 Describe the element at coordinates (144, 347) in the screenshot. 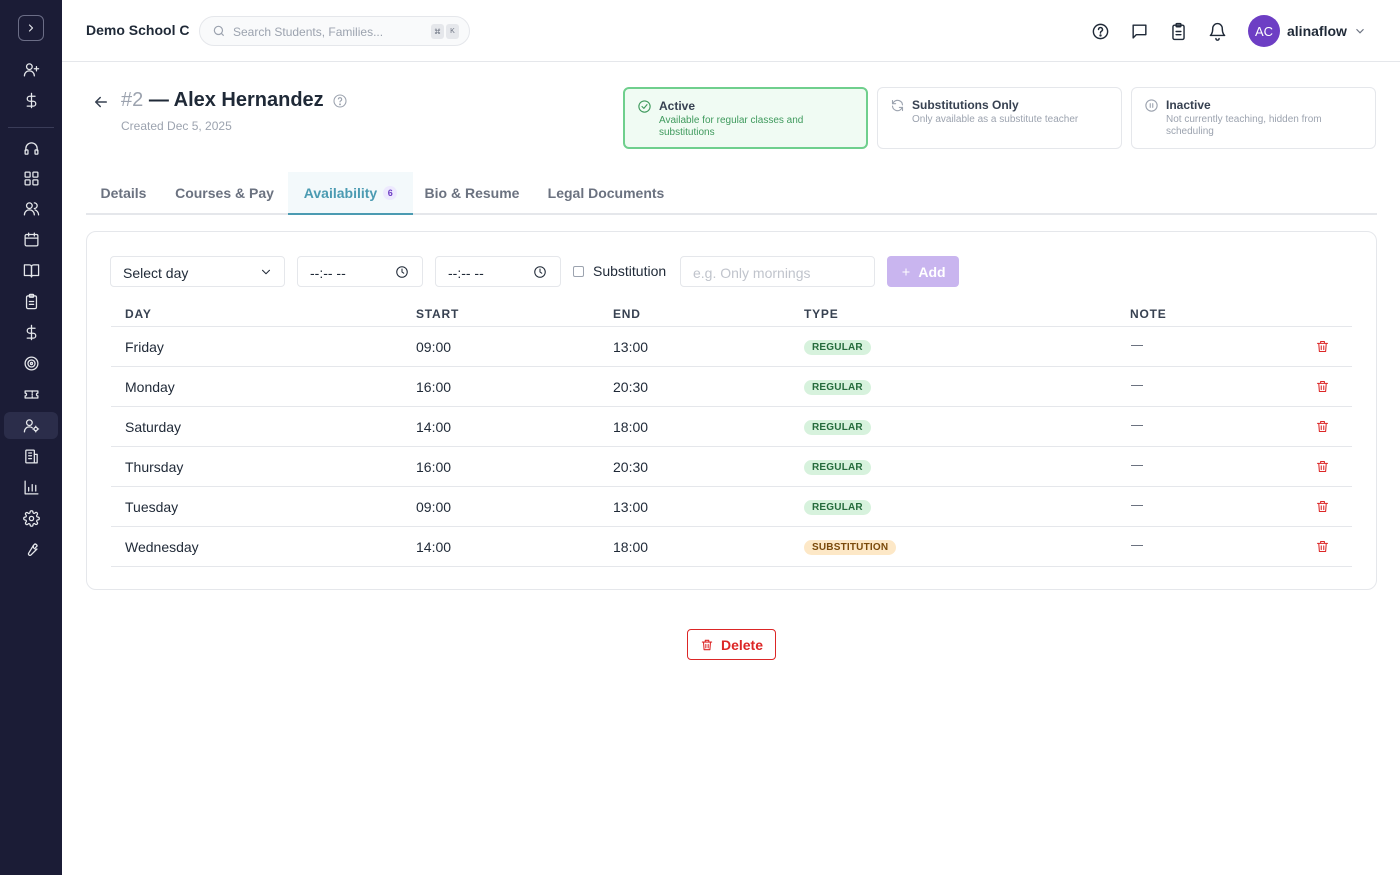

I see `cell-day: Friday` at that location.